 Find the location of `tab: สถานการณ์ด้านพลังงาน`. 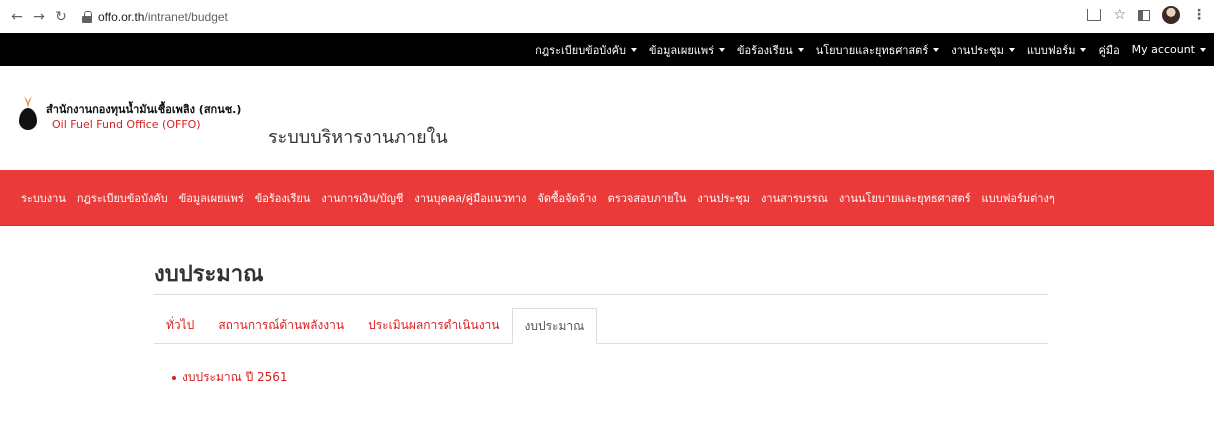

tab: สถานการณ์ด้านพลังงาน is located at coordinates (281, 325).